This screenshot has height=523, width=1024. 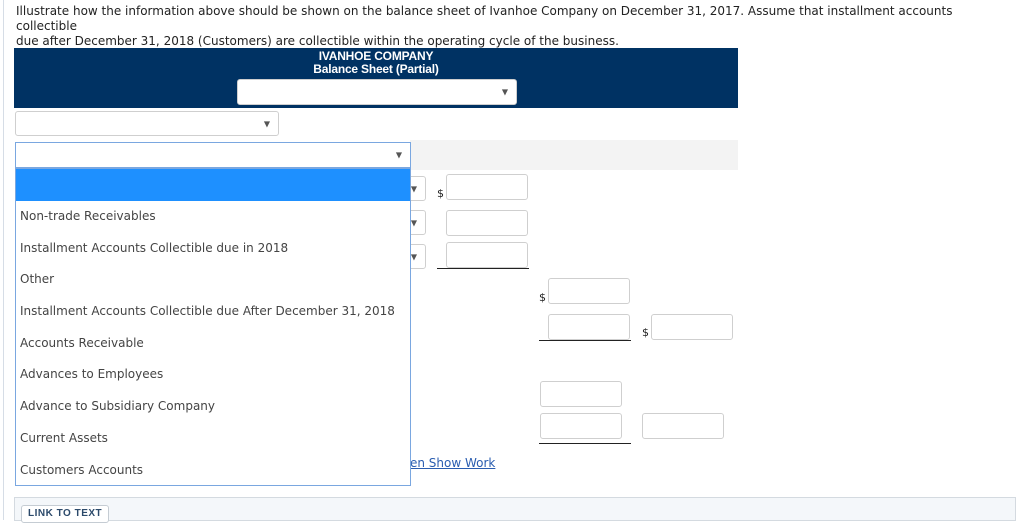 I want to click on dropdown-option: Other, so click(x=213, y=280).